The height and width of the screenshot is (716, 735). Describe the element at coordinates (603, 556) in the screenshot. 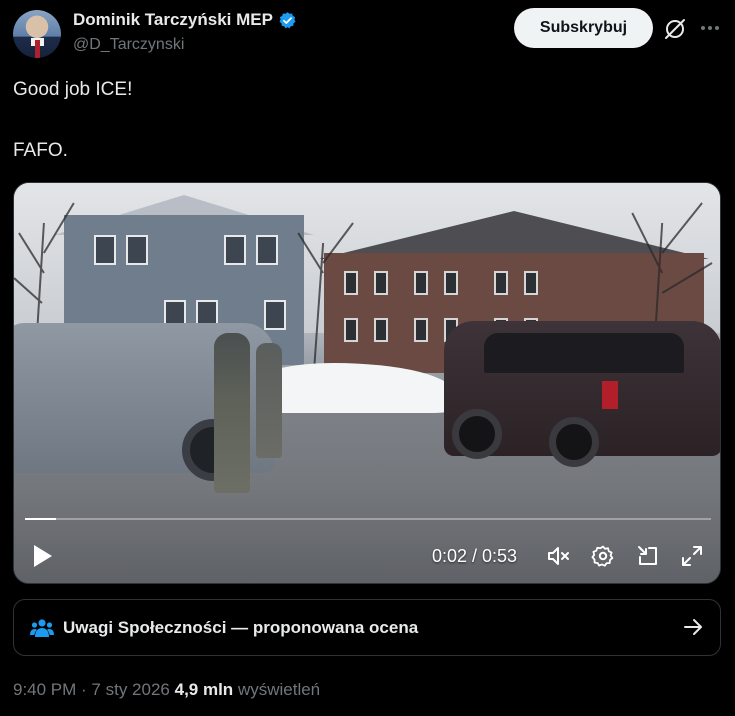

I see `settings-icon` at that location.